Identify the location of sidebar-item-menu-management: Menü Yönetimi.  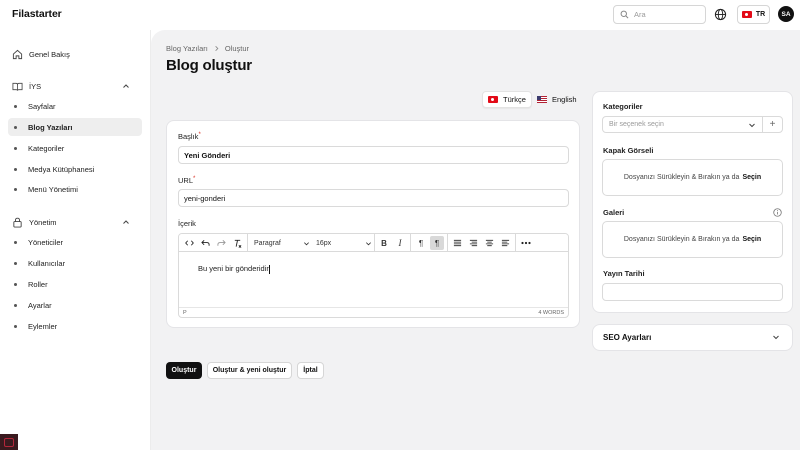
(75, 189).